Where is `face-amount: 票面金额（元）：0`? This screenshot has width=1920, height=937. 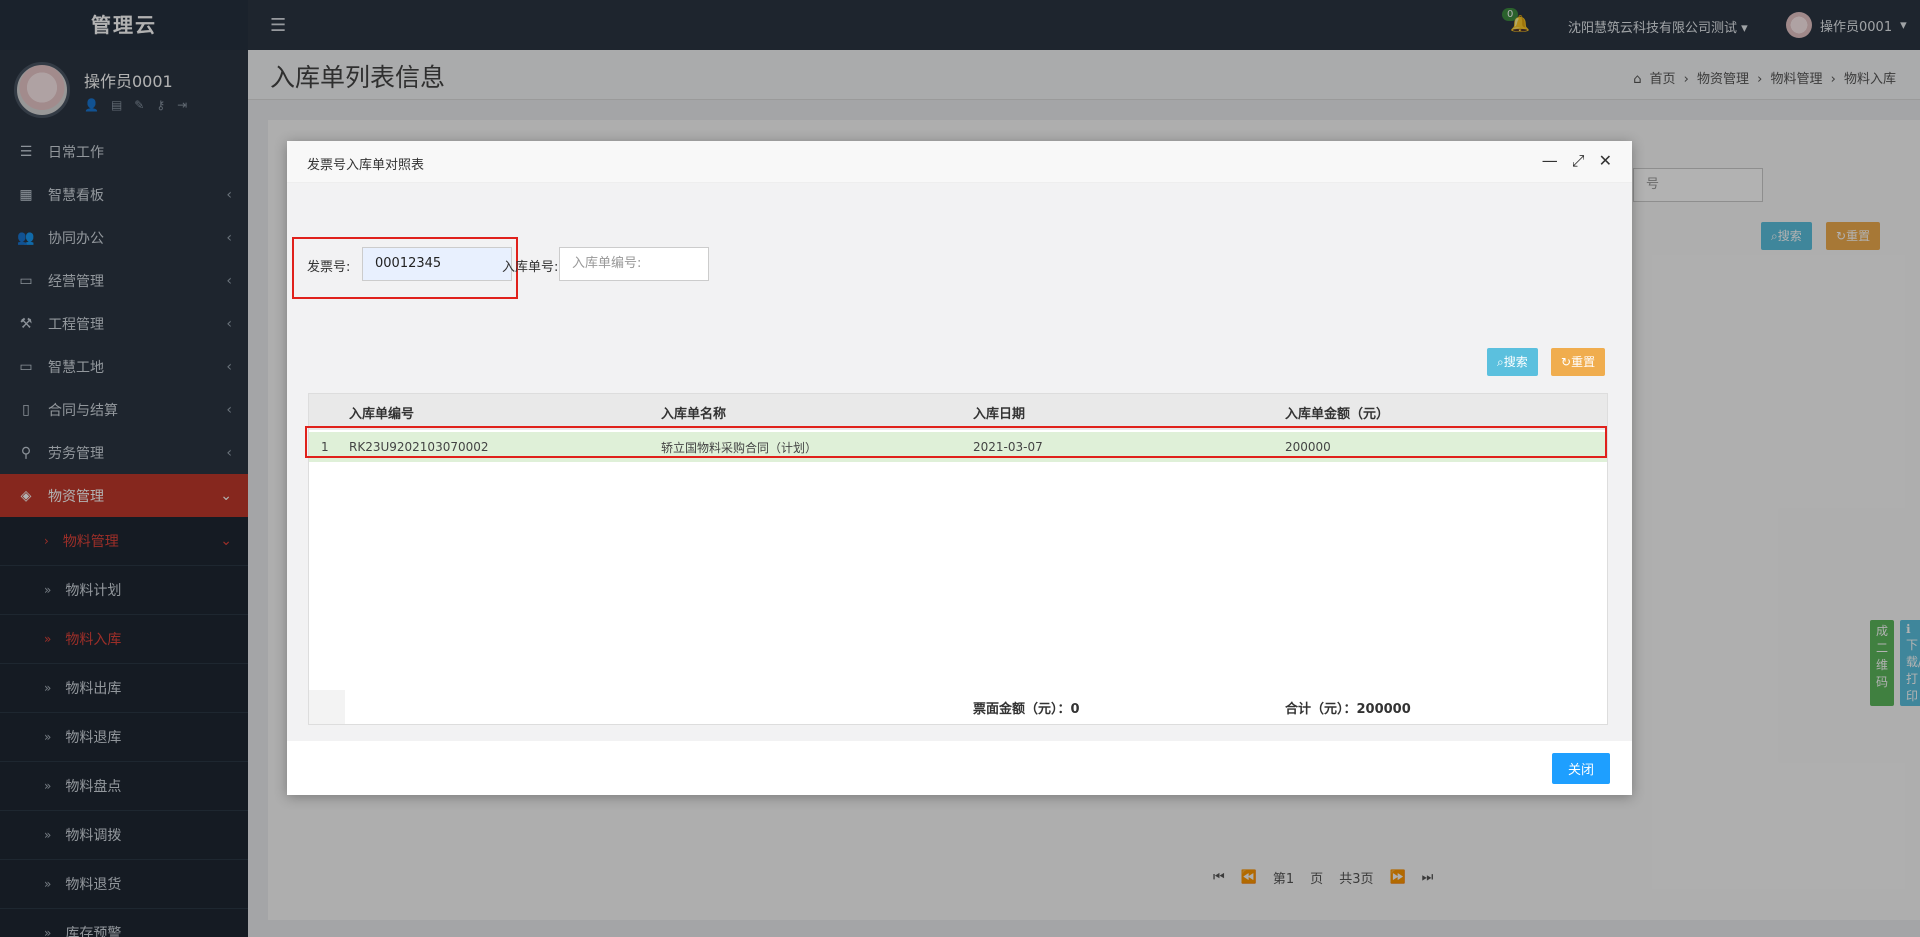 face-amount: 票面金额（元）：0 is located at coordinates (1026, 709).